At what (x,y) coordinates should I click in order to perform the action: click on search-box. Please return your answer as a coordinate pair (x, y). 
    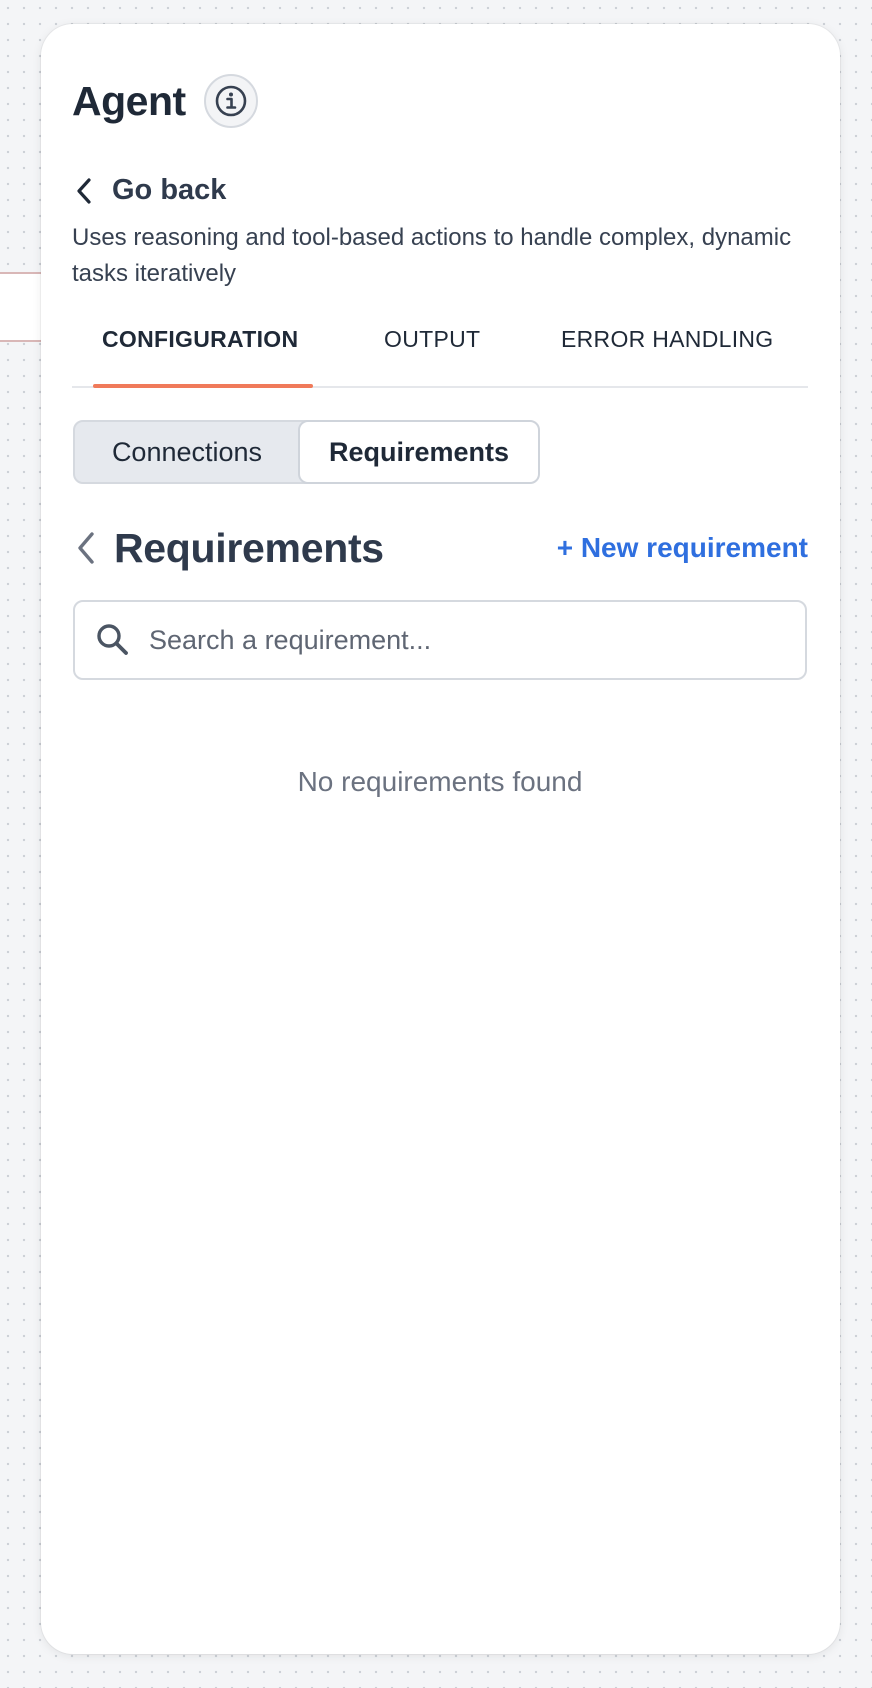
    Looking at the image, I should click on (440, 640).